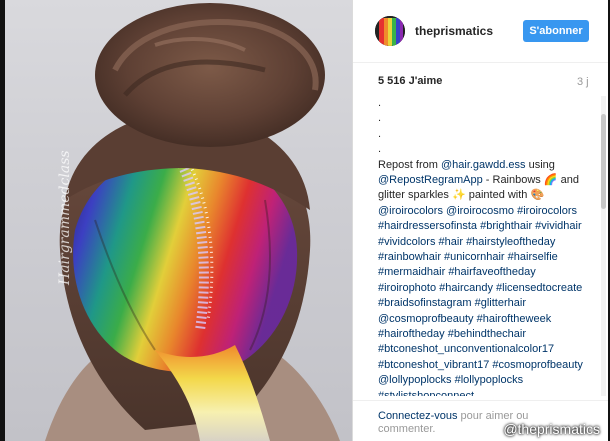 Image resolution: width=610 pixels, height=441 pixels. I want to click on caption-mention-link: @RepostRegramApp, so click(430, 180).